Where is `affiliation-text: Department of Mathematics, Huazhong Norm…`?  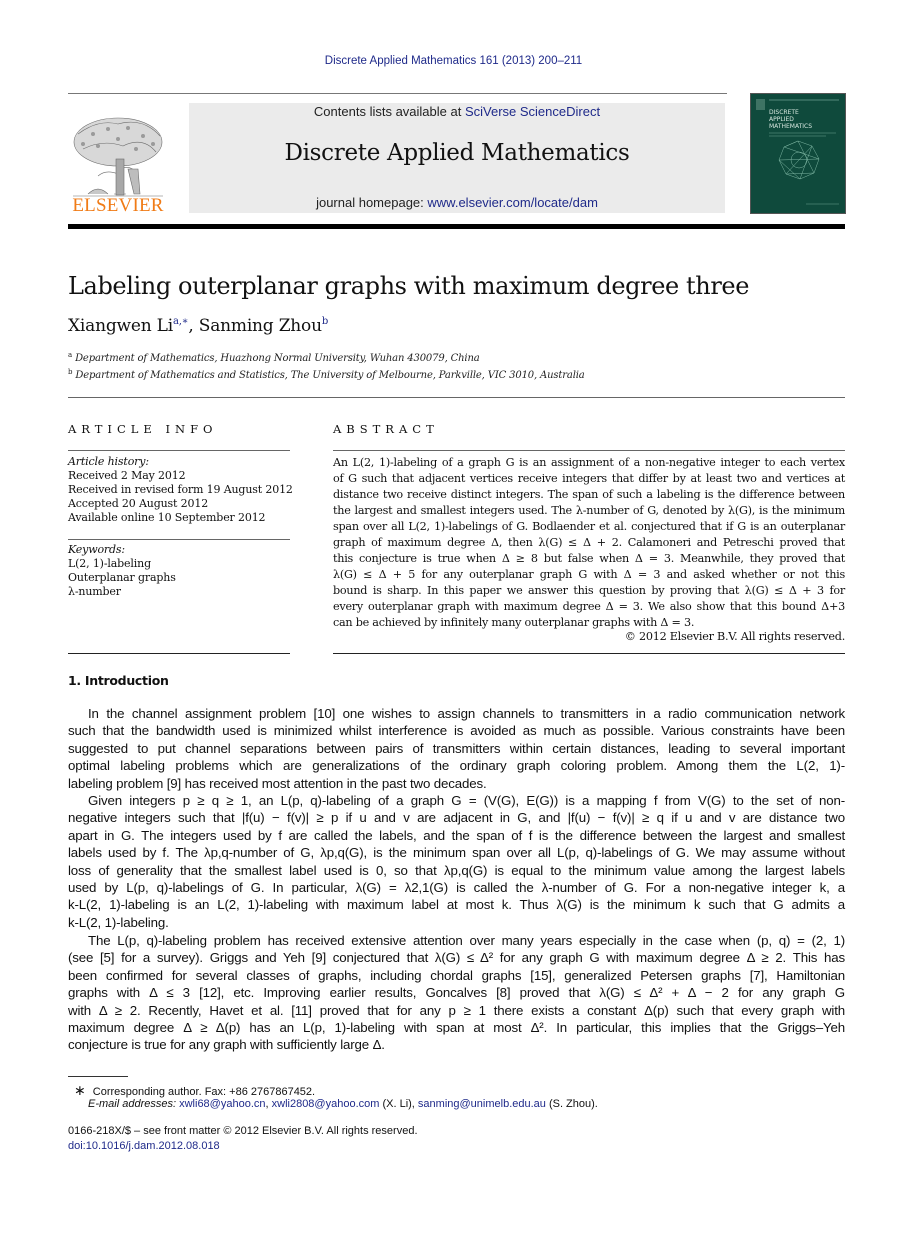 affiliation-text: Department of Mathematics, Huazhong Norm… is located at coordinates (277, 358).